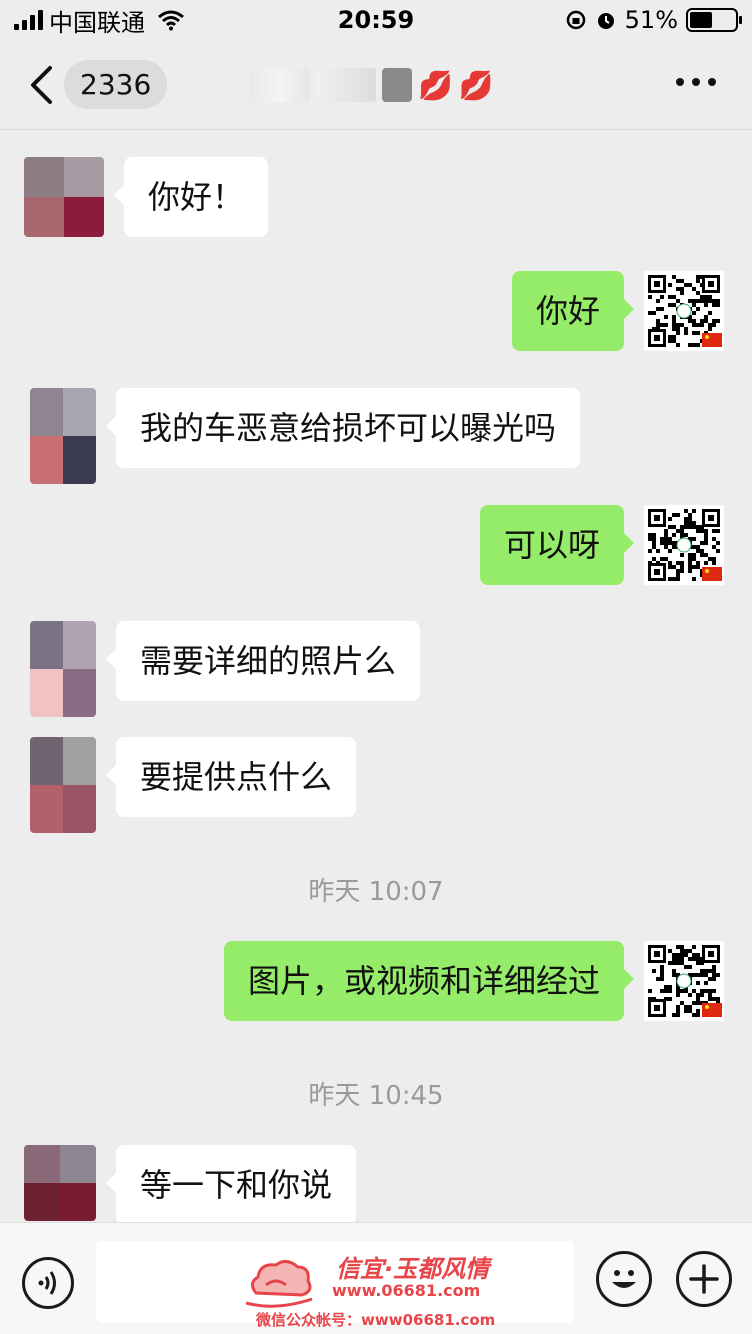  I want to click on message-incoming: 你好！, so click(146, 197).